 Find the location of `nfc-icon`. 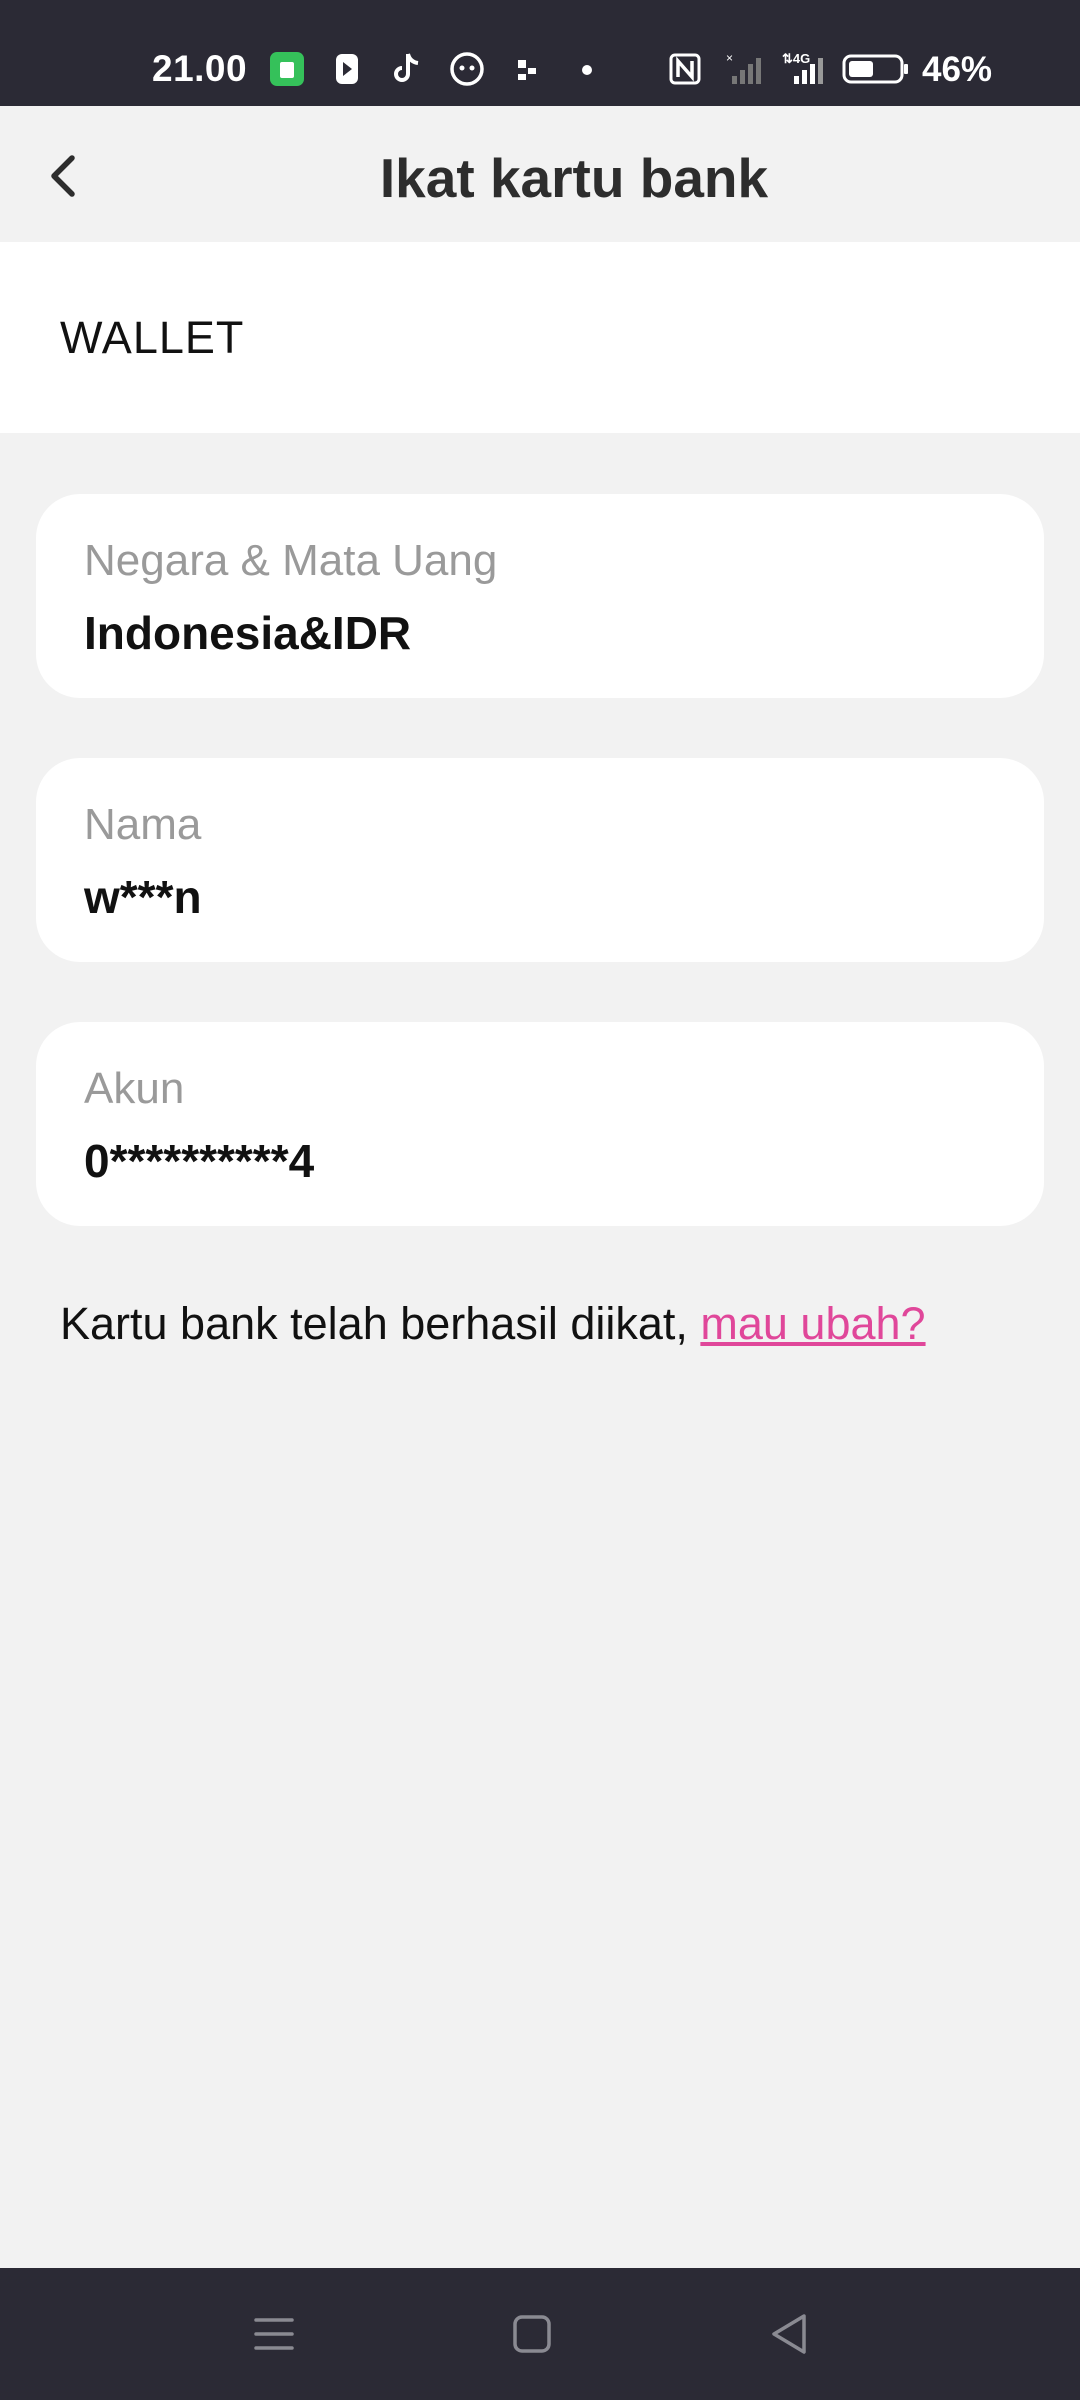

nfc-icon is located at coordinates (685, 69).